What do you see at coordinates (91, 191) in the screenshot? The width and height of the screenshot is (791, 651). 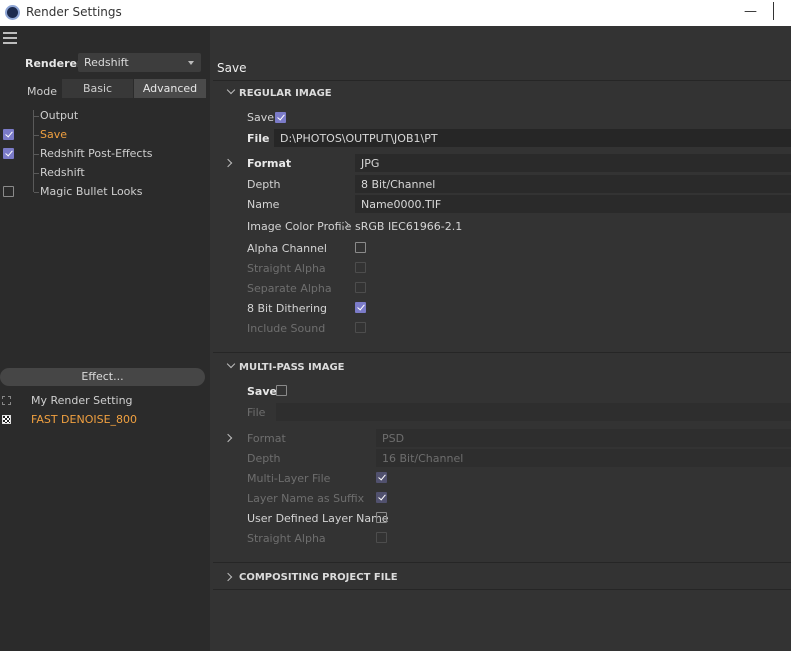 I see `tree-item-label: Magic Bullet Looks` at bounding box center [91, 191].